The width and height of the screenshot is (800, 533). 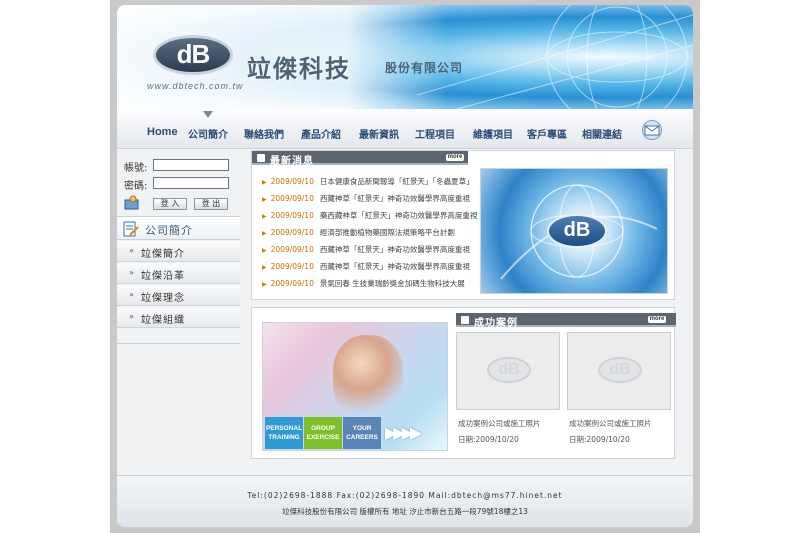 I want to click on promo-tile-label: YOUR CAREERS, so click(x=362, y=433).